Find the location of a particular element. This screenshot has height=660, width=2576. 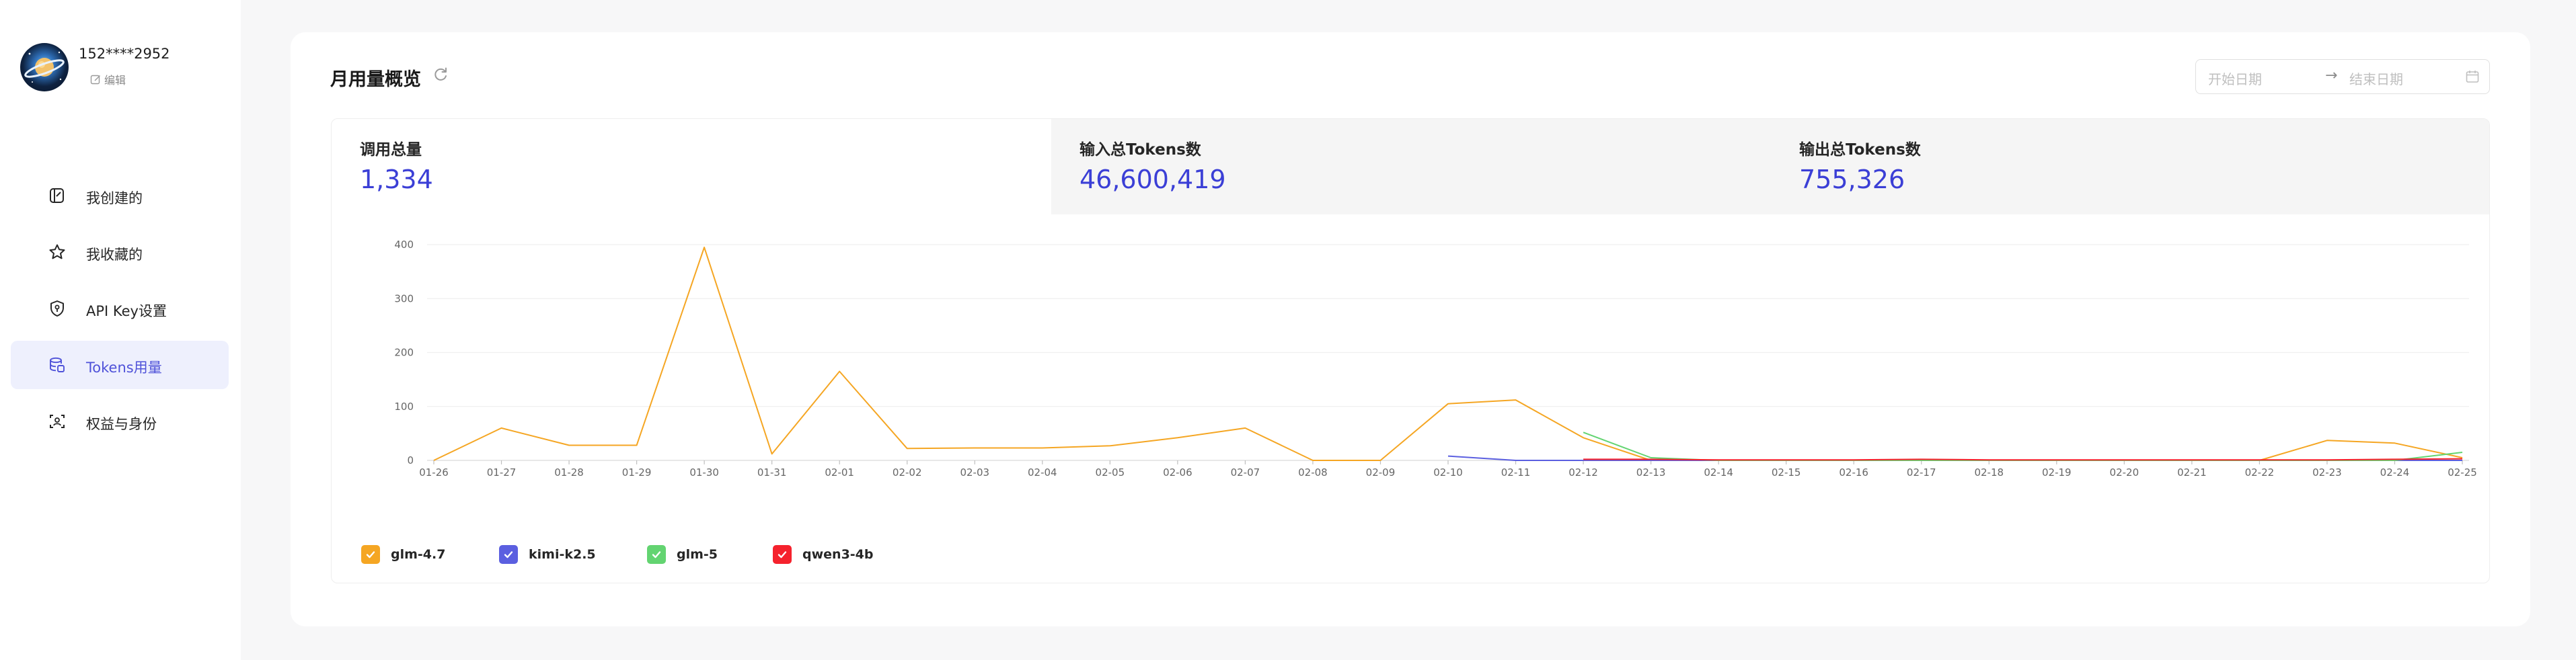

stat-value: 1,334 is located at coordinates (396, 179).